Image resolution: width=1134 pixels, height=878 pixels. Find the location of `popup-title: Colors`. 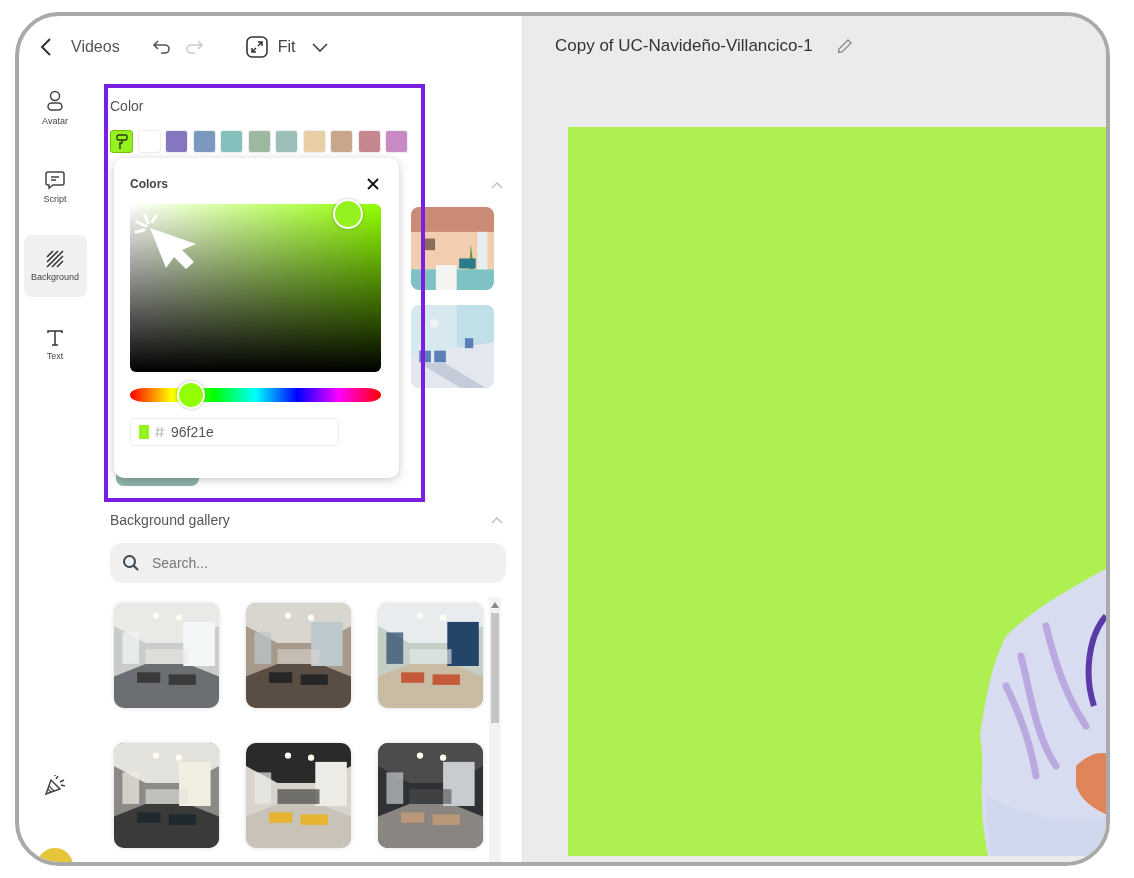

popup-title: Colors is located at coordinates (149, 184).